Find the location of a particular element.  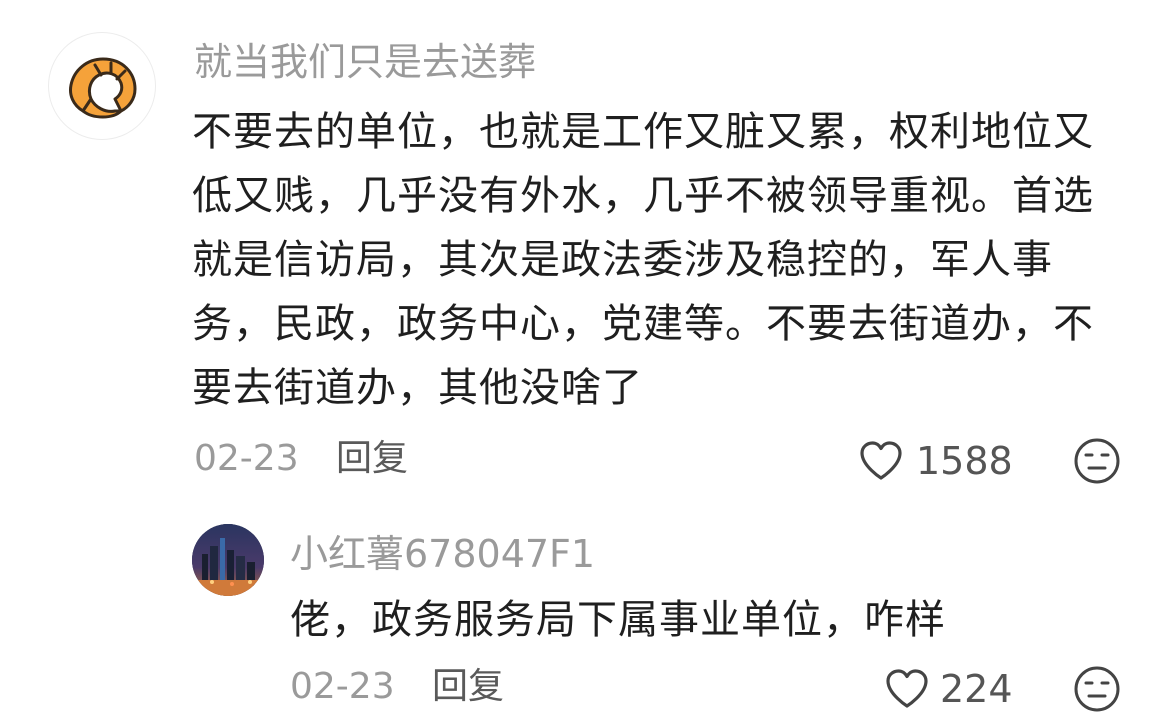

replier-avatar is located at coordinates (228, 560).